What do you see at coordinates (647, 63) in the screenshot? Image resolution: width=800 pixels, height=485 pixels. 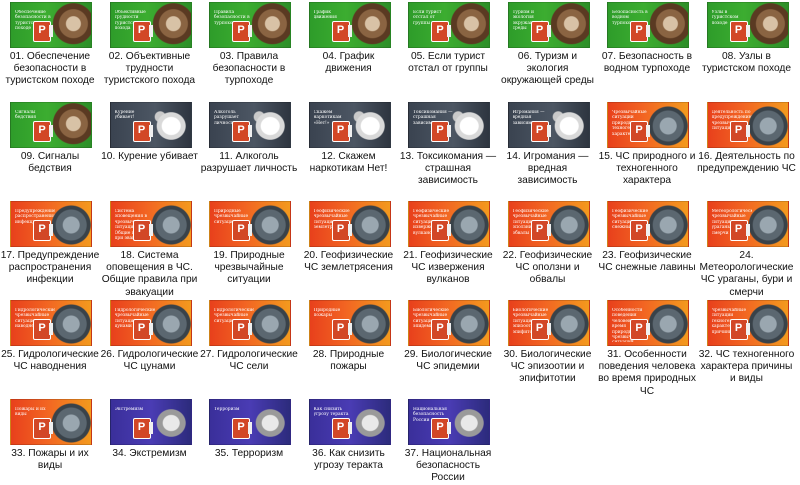 I see `file-name-label: 07. Безопасность в водном турпоходе` at bounding box center [647, 63].